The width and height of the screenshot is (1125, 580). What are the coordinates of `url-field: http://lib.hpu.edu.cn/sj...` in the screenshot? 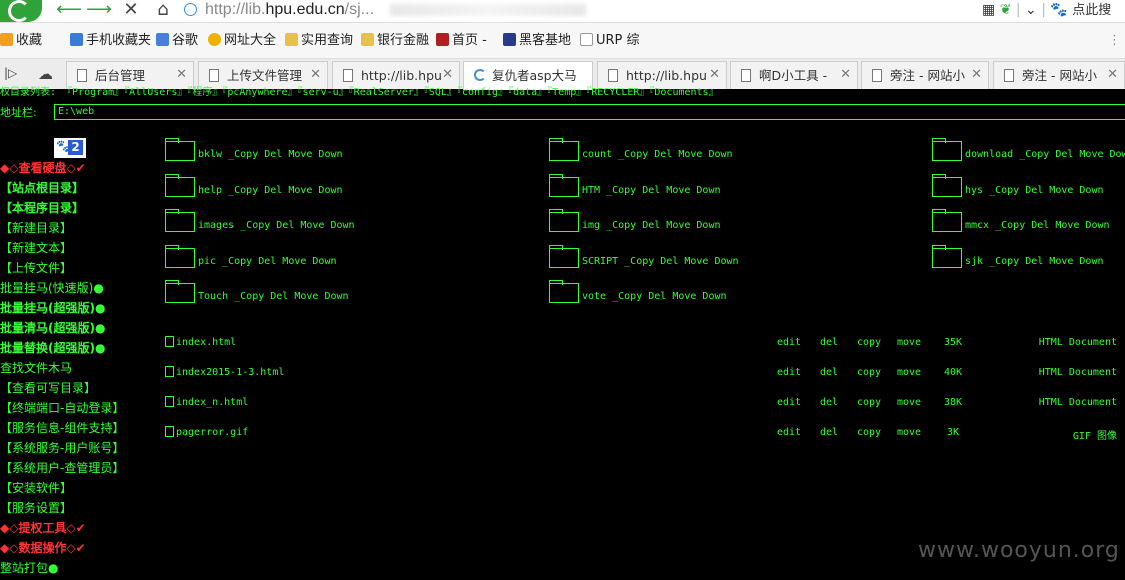 It's located at (575, 10).